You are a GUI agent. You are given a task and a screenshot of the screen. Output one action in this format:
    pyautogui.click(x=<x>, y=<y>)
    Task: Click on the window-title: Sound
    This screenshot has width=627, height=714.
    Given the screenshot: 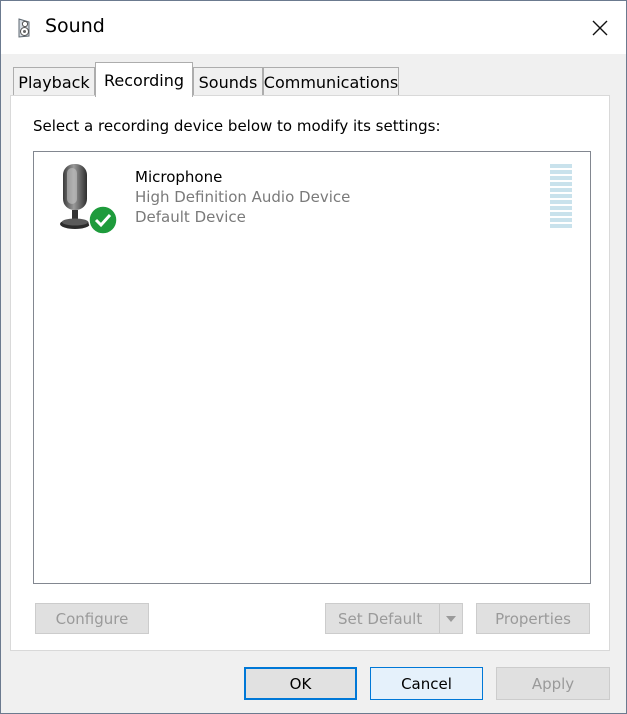 What is the action you would take?
    pyautogui.click(x=75, y=26)
    